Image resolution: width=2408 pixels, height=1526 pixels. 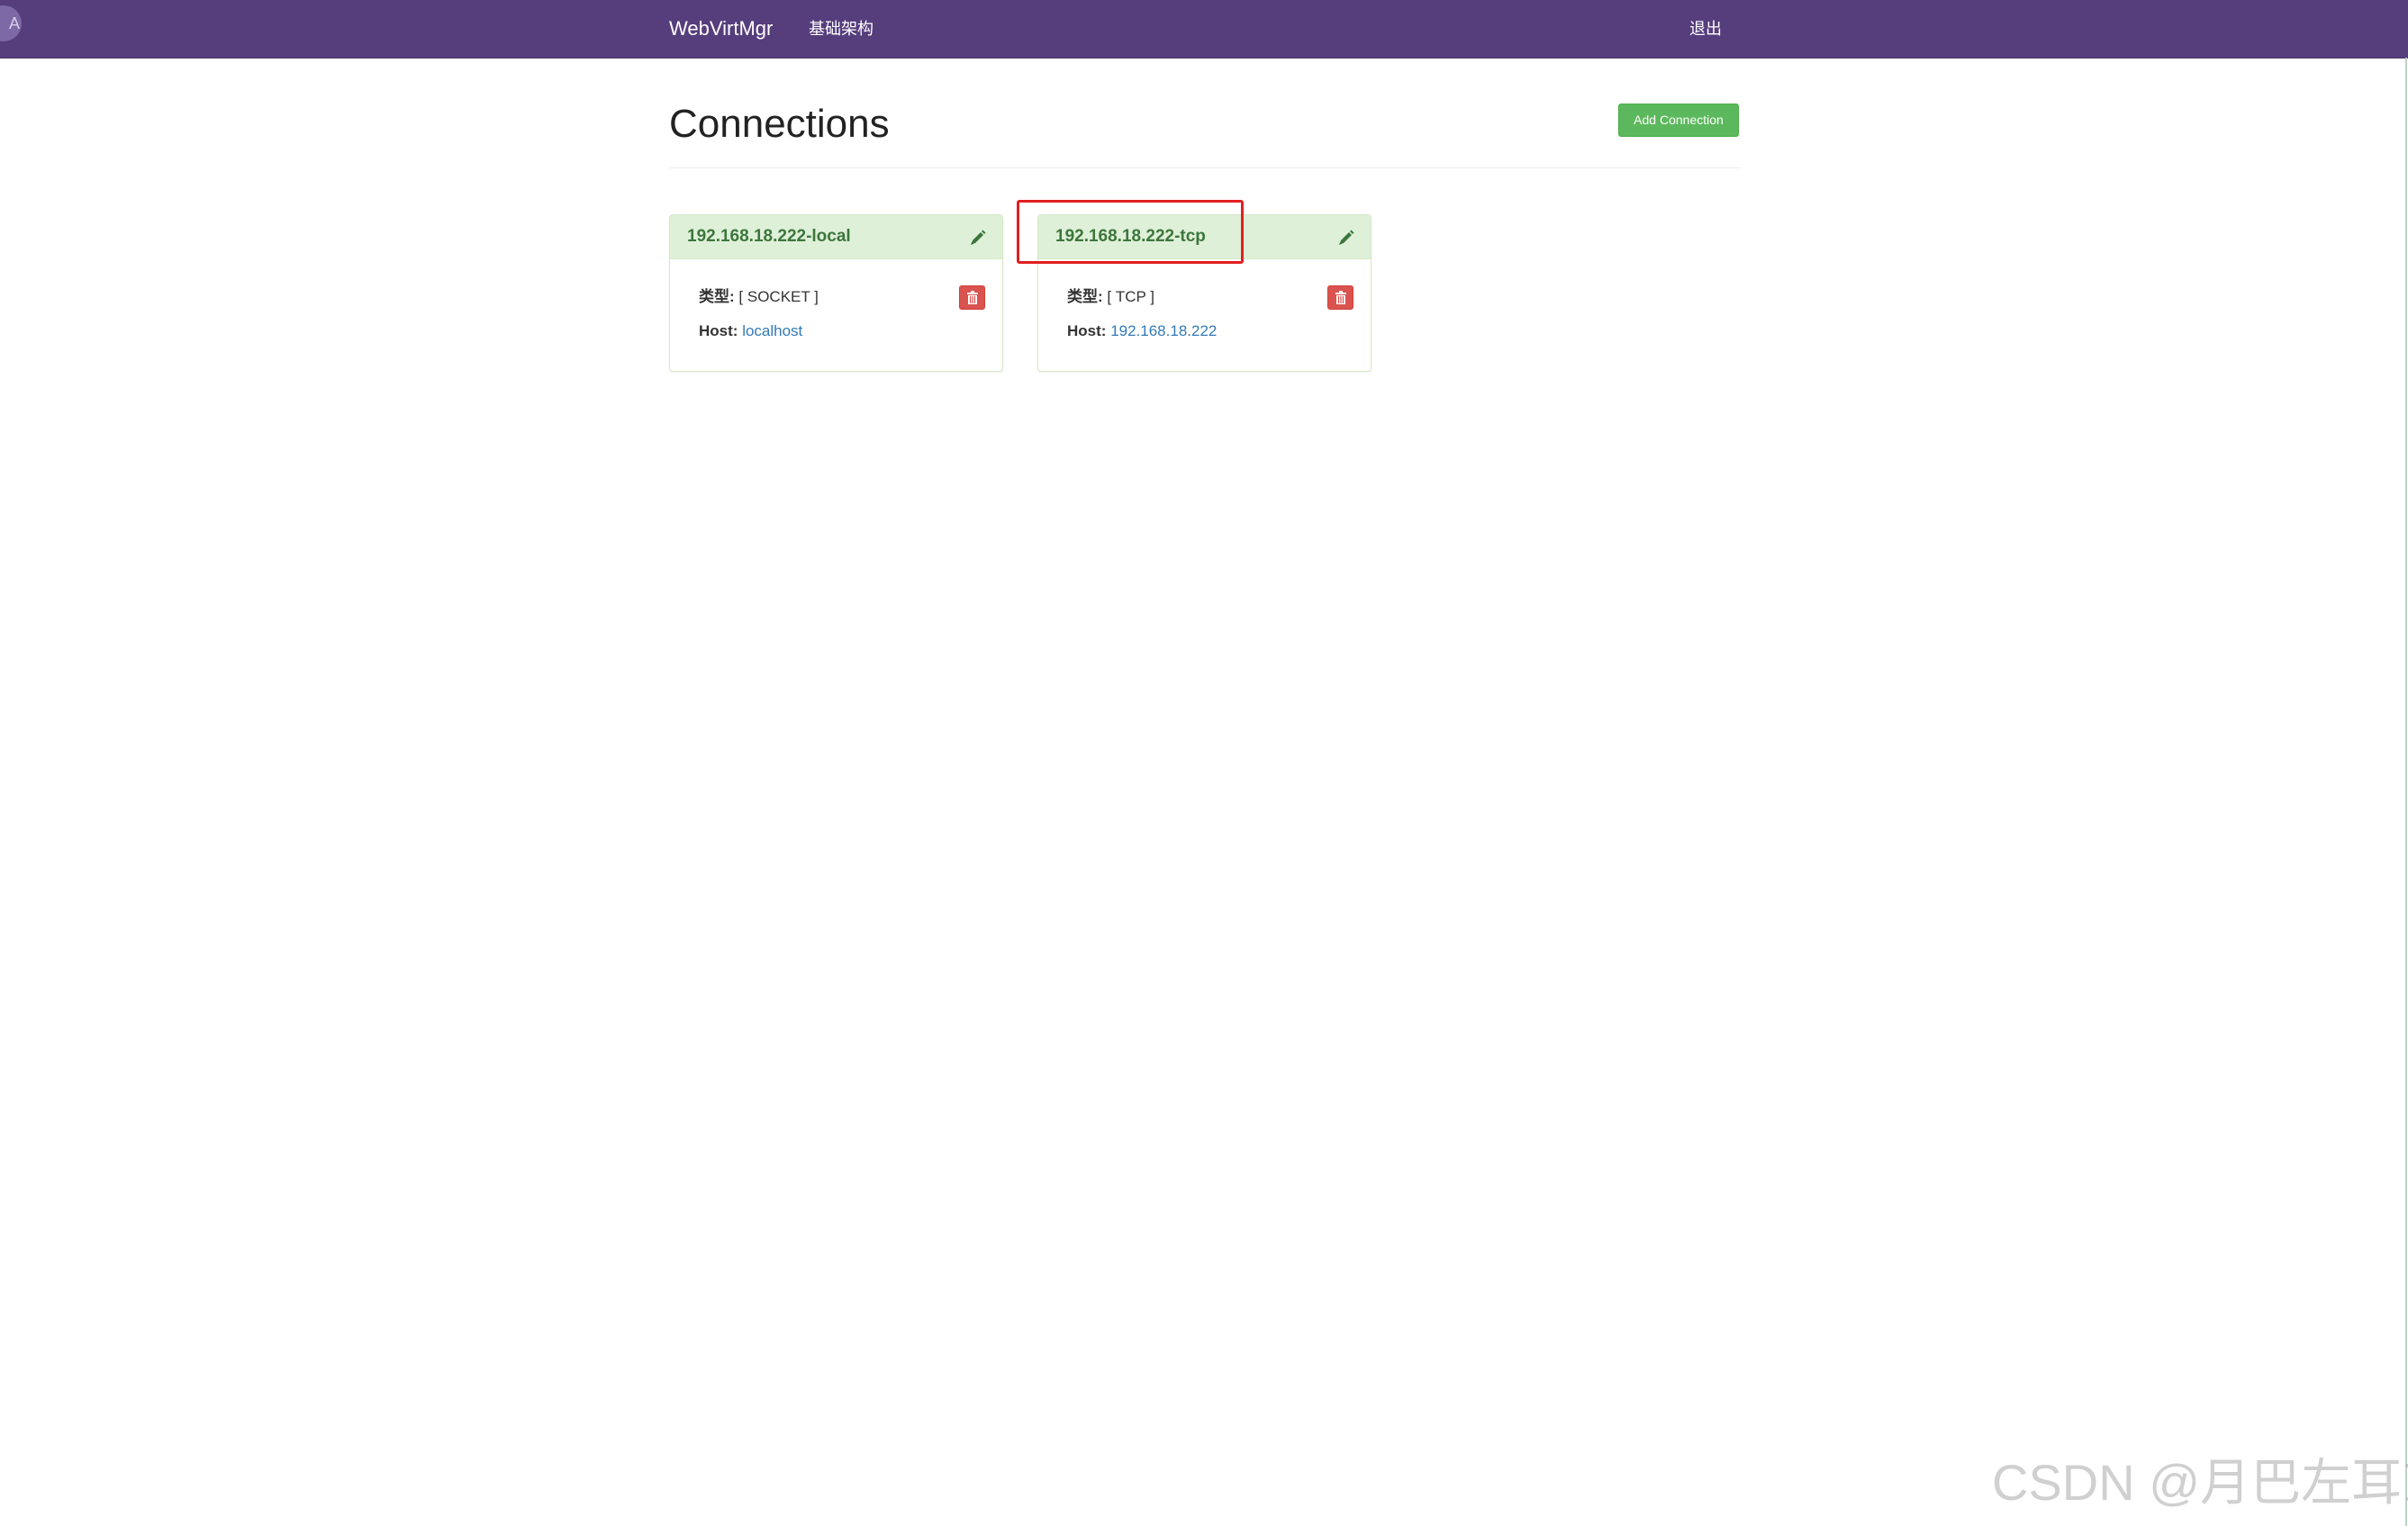 I want to click on title-divider, so click(x=1204, y=167).